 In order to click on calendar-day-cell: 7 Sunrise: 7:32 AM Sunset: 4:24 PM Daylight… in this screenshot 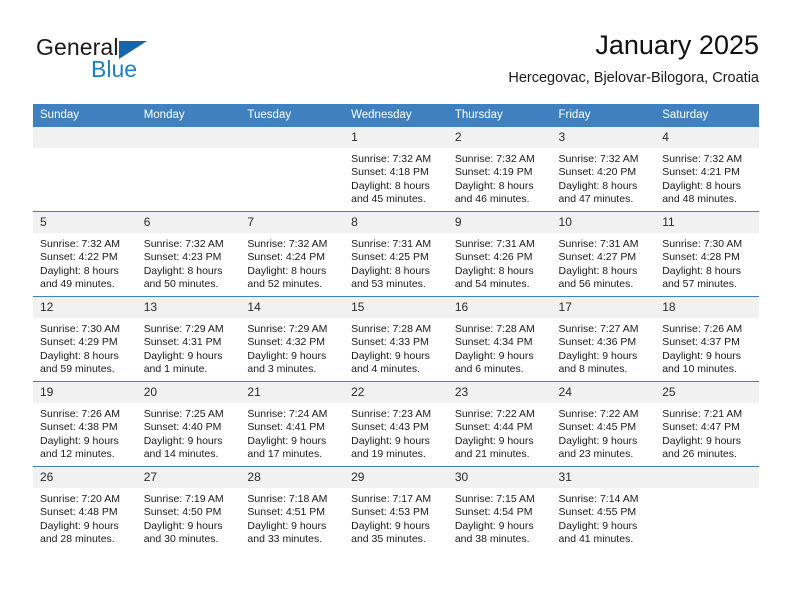, I will do `click(292, 254)`.